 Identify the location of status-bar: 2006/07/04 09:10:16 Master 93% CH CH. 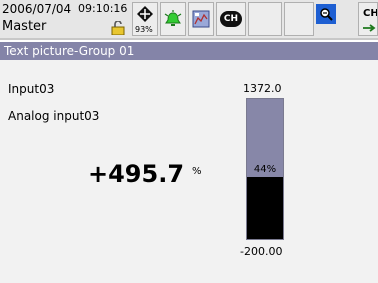
(189, 20).